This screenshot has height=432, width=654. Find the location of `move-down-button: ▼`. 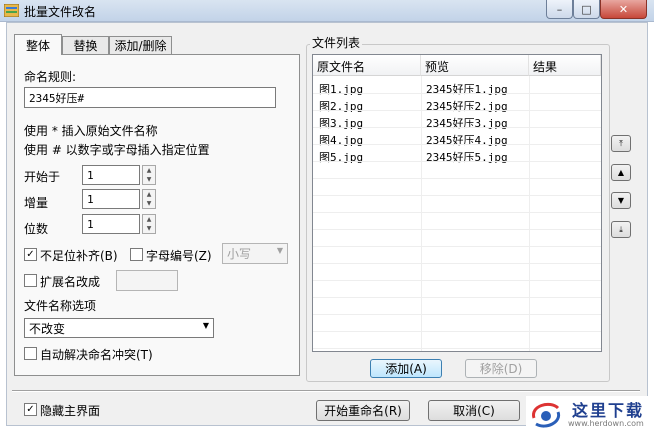

move-down-button: ▼ is located at coordinates (621, 200).